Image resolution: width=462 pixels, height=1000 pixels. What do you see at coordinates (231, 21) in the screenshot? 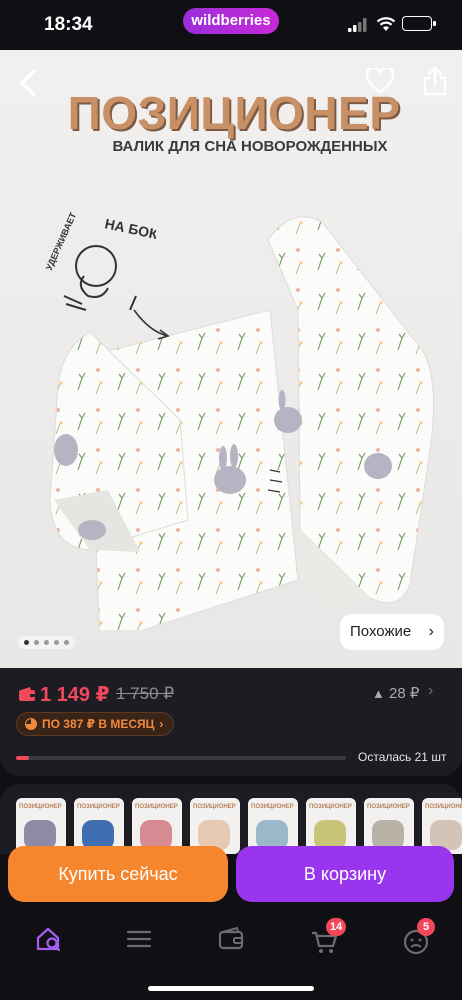
I see `brand-pill: wildberries` at bounding box center [231, 21].